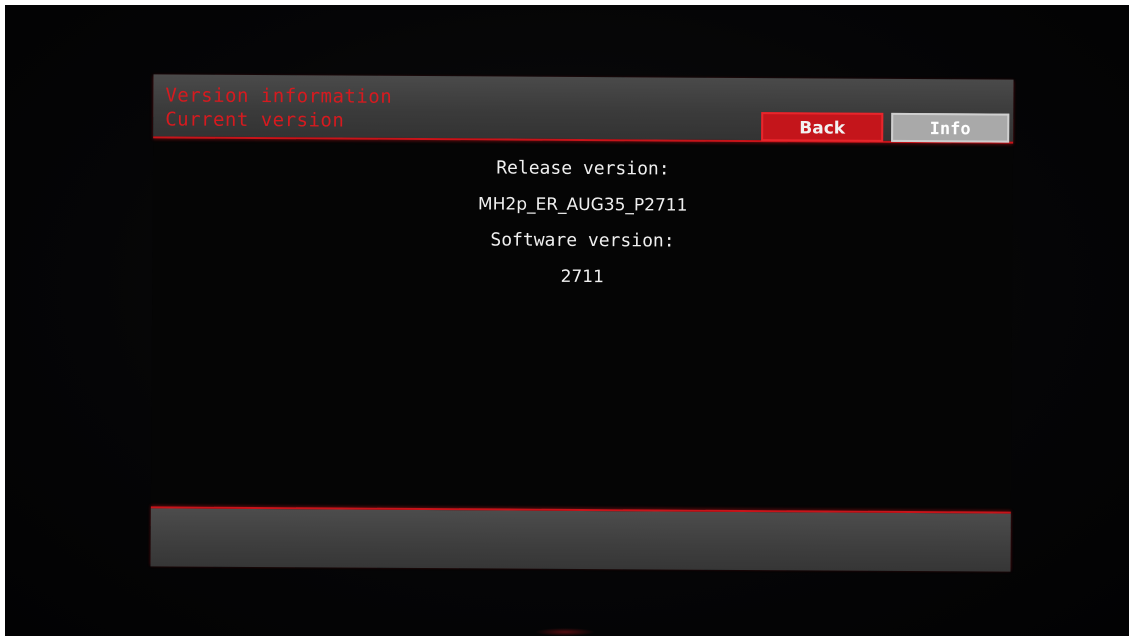 This screenshot has width=1134, height=641. Describe the element at coordinates (582, 277) in the screenshot. I see `software-version-value: 2711` at that location.